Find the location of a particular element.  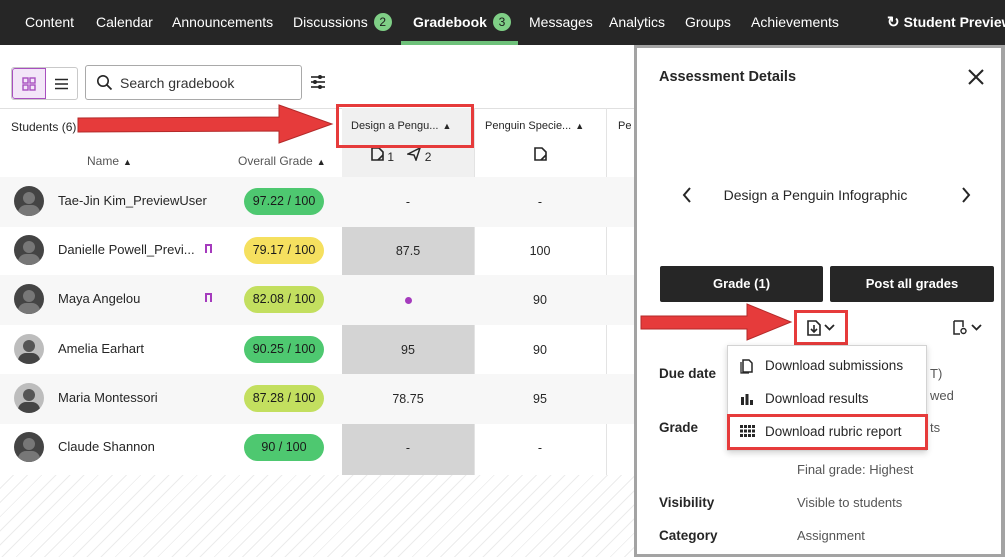

overall-grade-pill: 82.08 / 100 is located at coordinates (284, 299).